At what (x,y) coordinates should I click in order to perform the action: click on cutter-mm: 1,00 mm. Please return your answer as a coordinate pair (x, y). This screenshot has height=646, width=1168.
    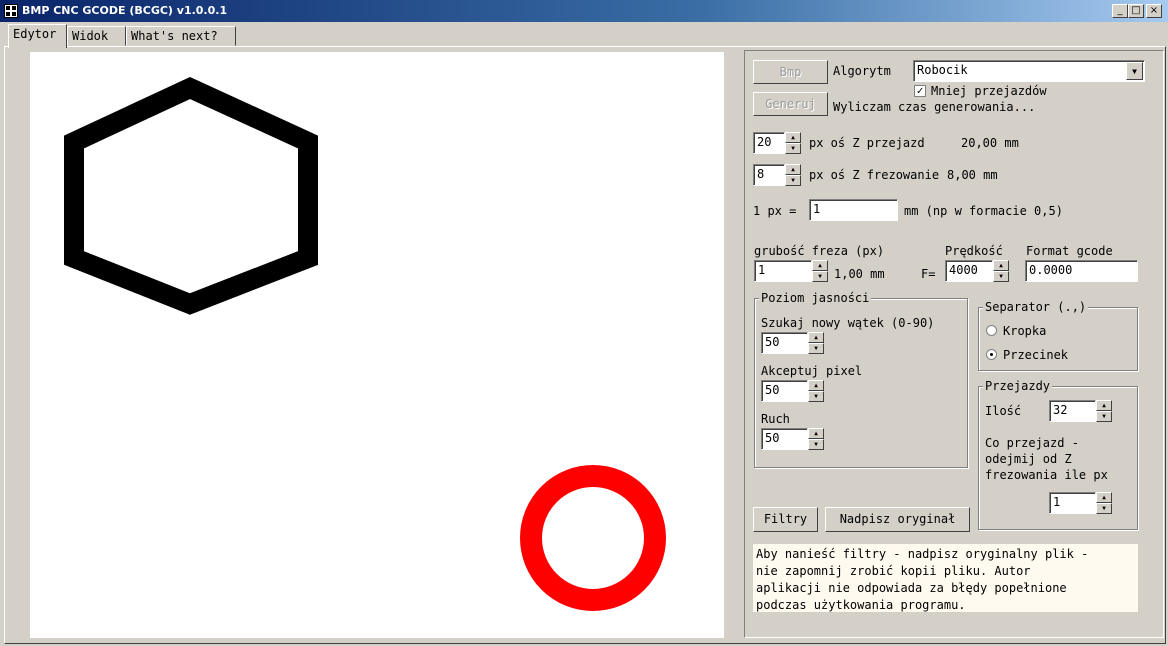
    Looking at the image, I should click on (859, 274).